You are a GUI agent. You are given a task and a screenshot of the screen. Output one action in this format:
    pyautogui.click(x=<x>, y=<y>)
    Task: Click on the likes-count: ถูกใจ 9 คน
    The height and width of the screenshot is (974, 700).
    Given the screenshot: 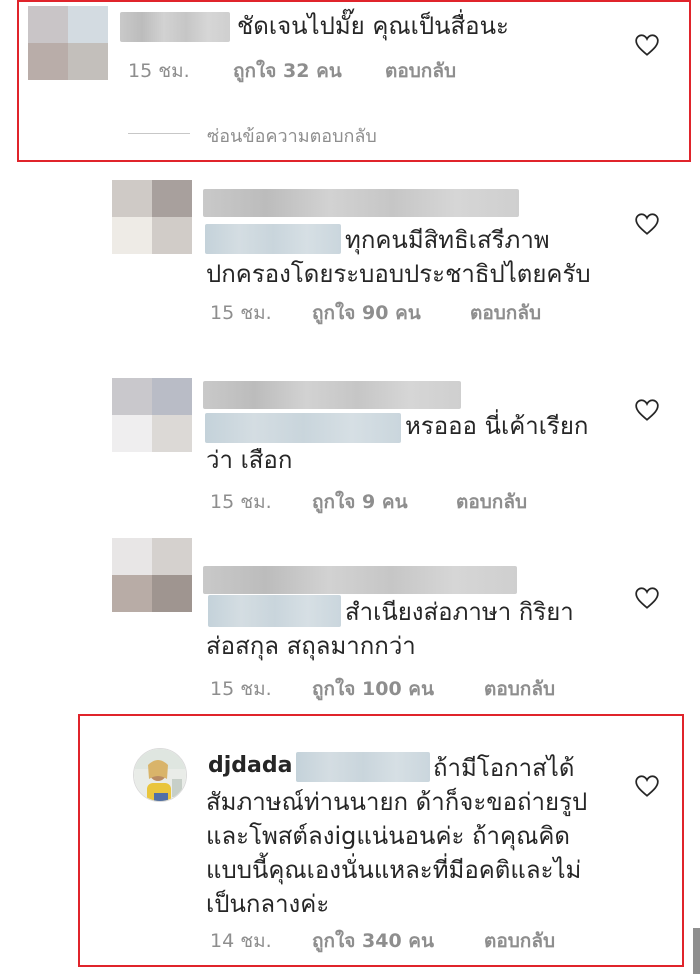 What is the action you would take?
    pyautogui.click(x=360, y=502)
    